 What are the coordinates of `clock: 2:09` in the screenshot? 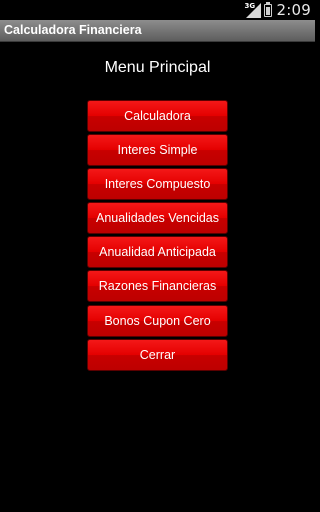 It's located at (293, 10).